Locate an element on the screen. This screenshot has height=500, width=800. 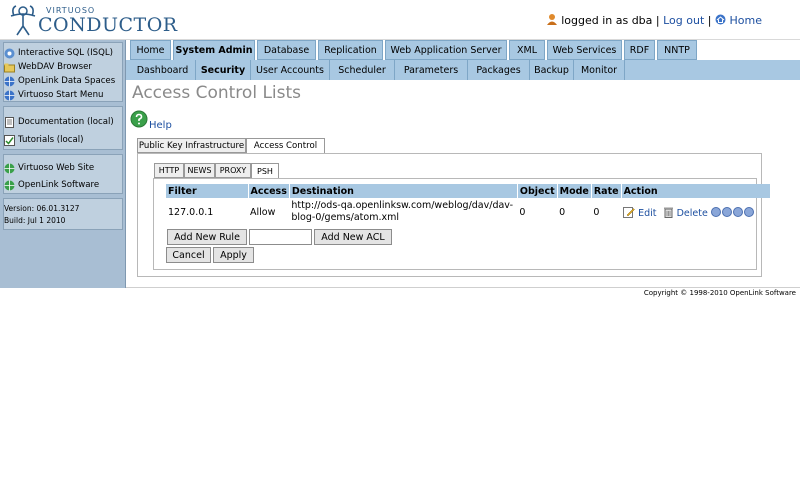
footer-divider is located at coordinates (463, 287).